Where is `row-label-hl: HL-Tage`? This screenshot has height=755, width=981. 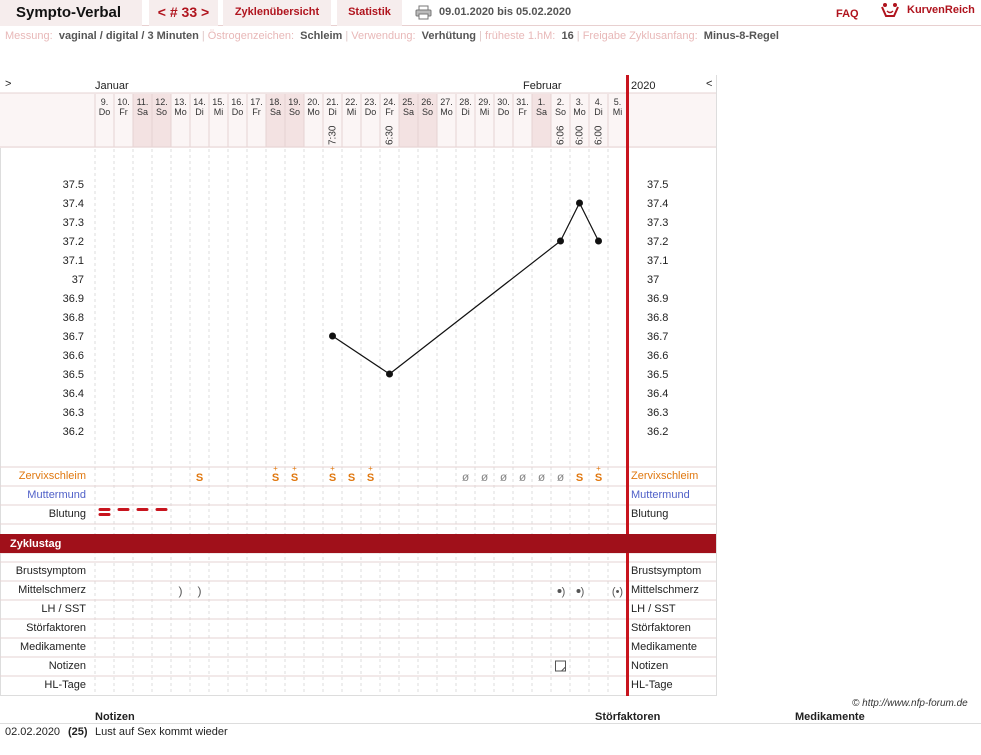 row-label-hl: HL-Tage is located at coordinates (65, 685).